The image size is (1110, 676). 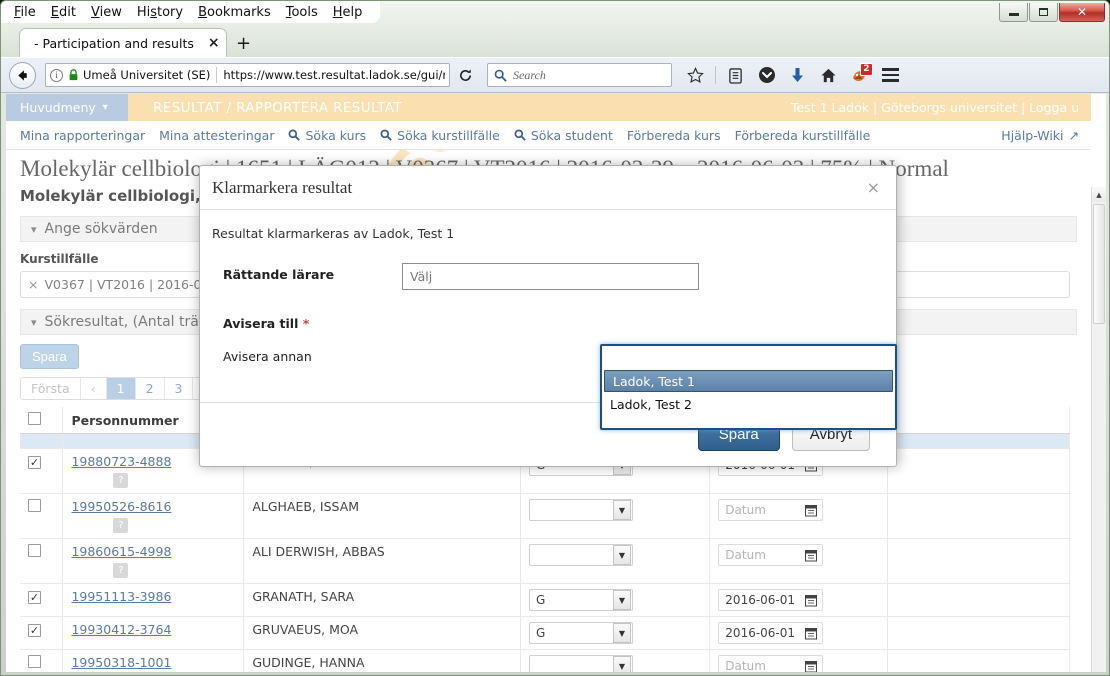 What do you see at coordinates (22, 75) in the screenshot?
I see `back-button` at bounding box center [22, 75].